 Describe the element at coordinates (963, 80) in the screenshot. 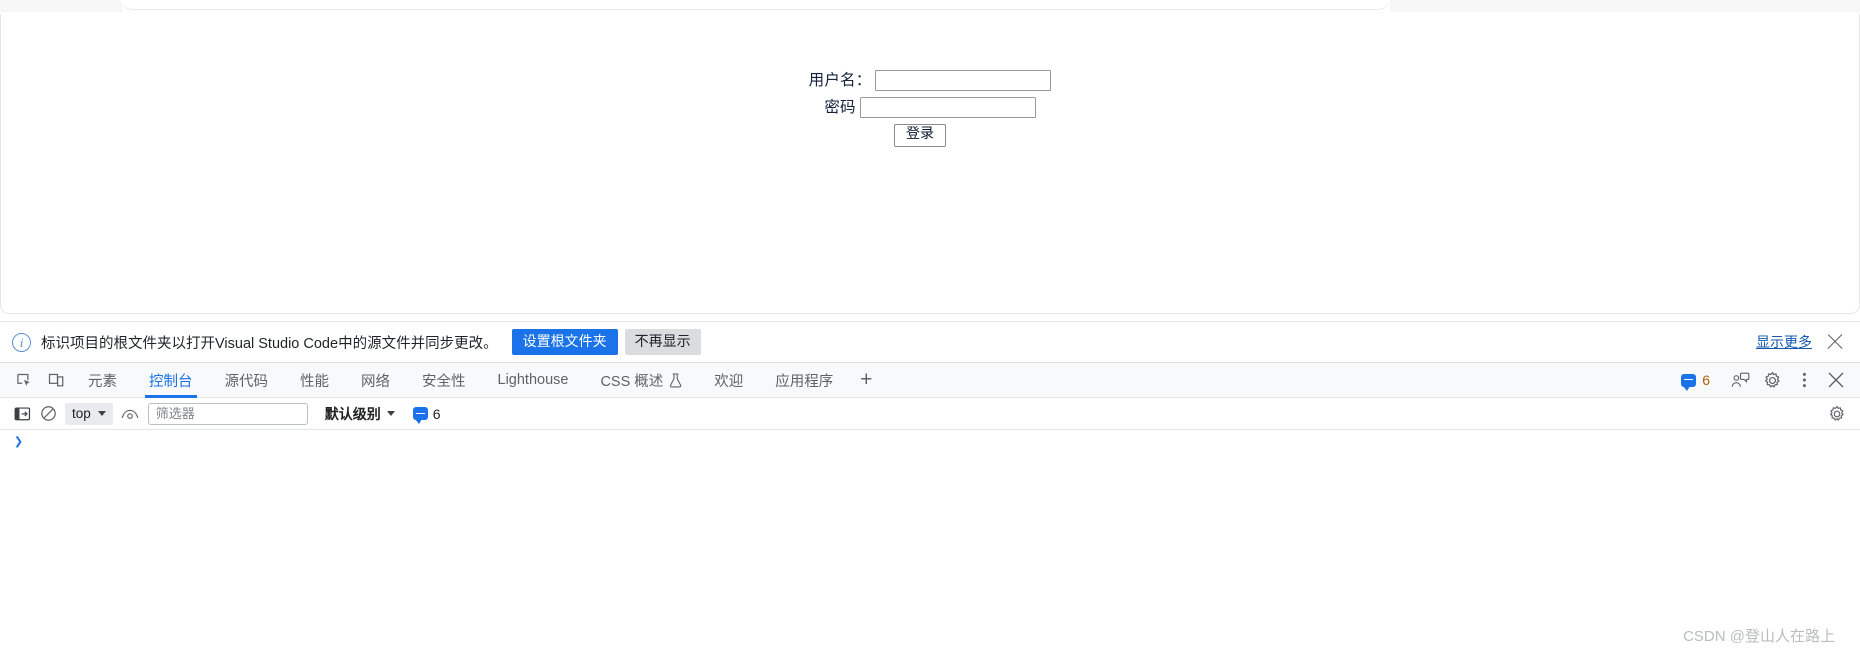

I see `username-input` at that location.